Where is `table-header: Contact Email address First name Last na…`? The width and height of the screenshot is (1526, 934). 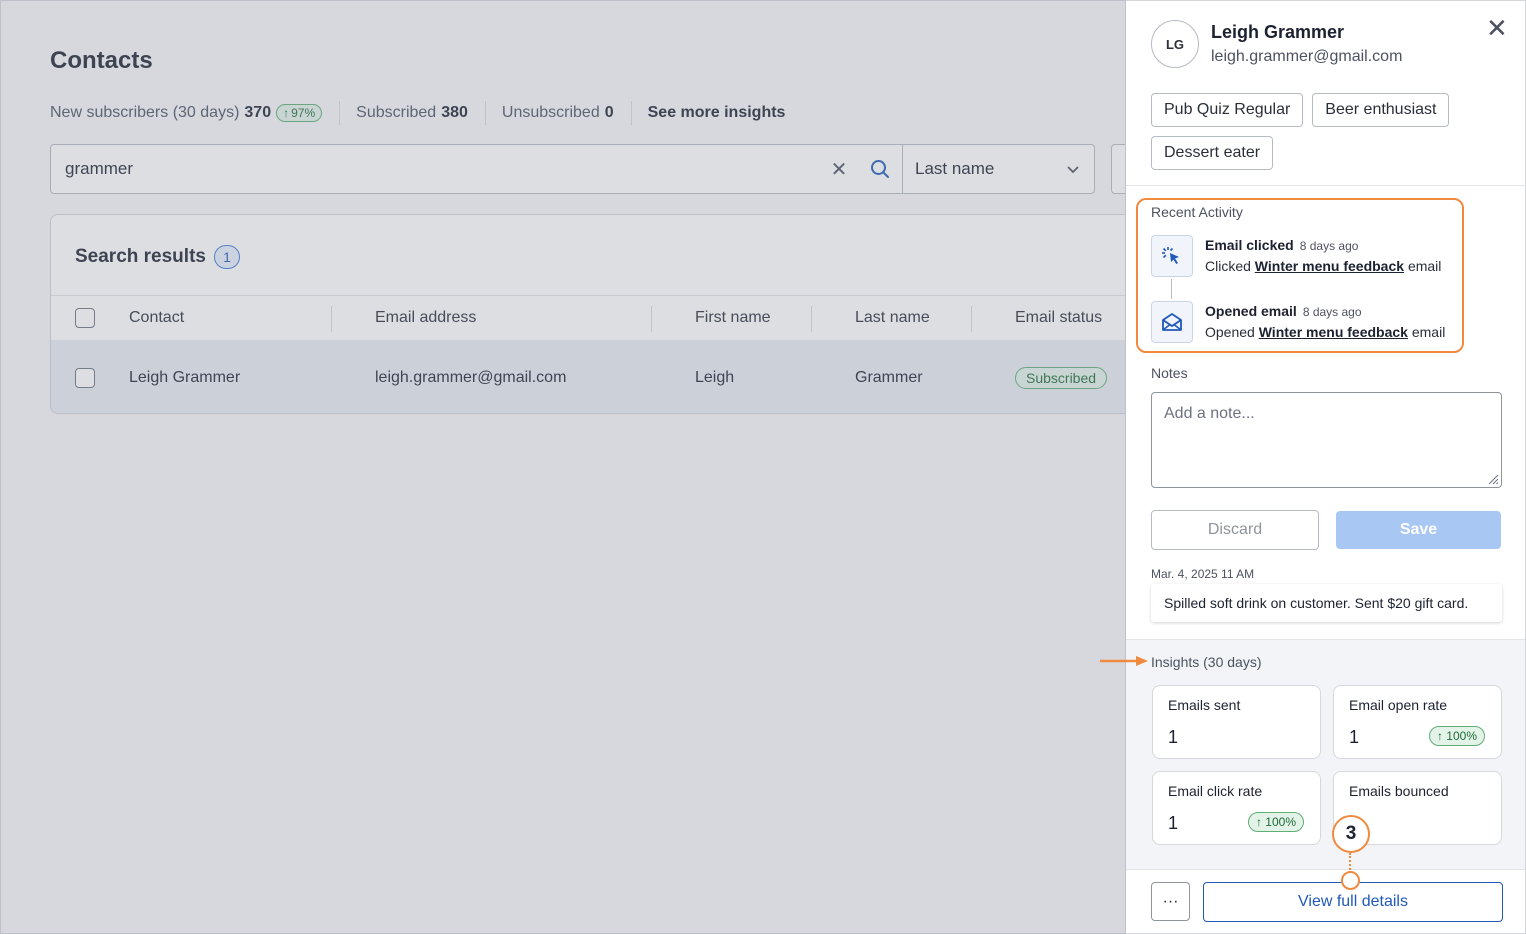
table-header: Contact Email address First name Last na… is located at coordinates (588, 317).